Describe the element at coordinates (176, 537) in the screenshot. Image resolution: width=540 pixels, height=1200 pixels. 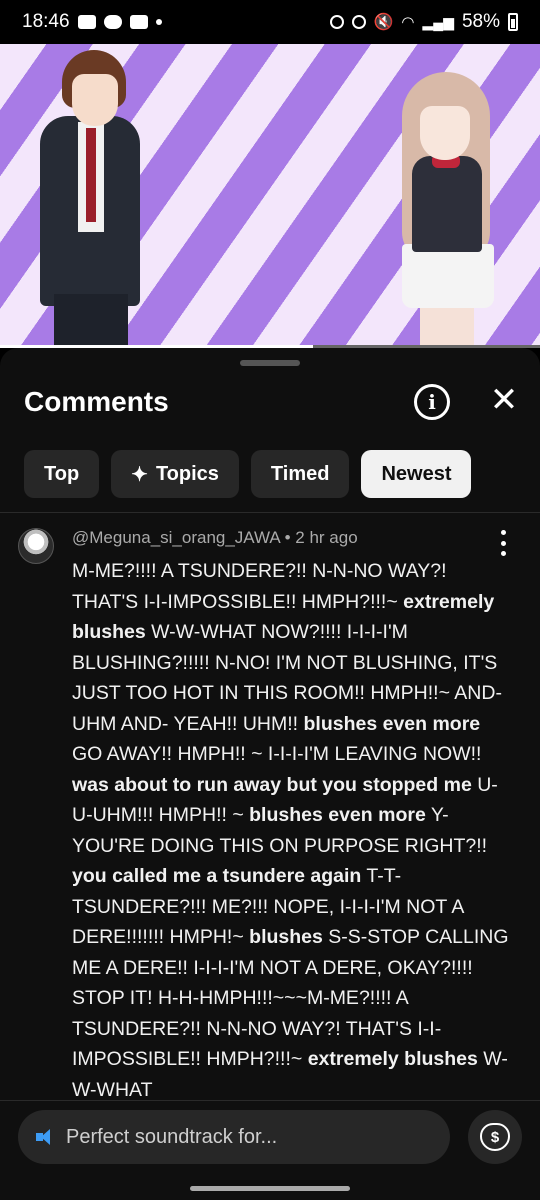
I see `comment-author: @Meguna_si_orang_JAWA` at that location.